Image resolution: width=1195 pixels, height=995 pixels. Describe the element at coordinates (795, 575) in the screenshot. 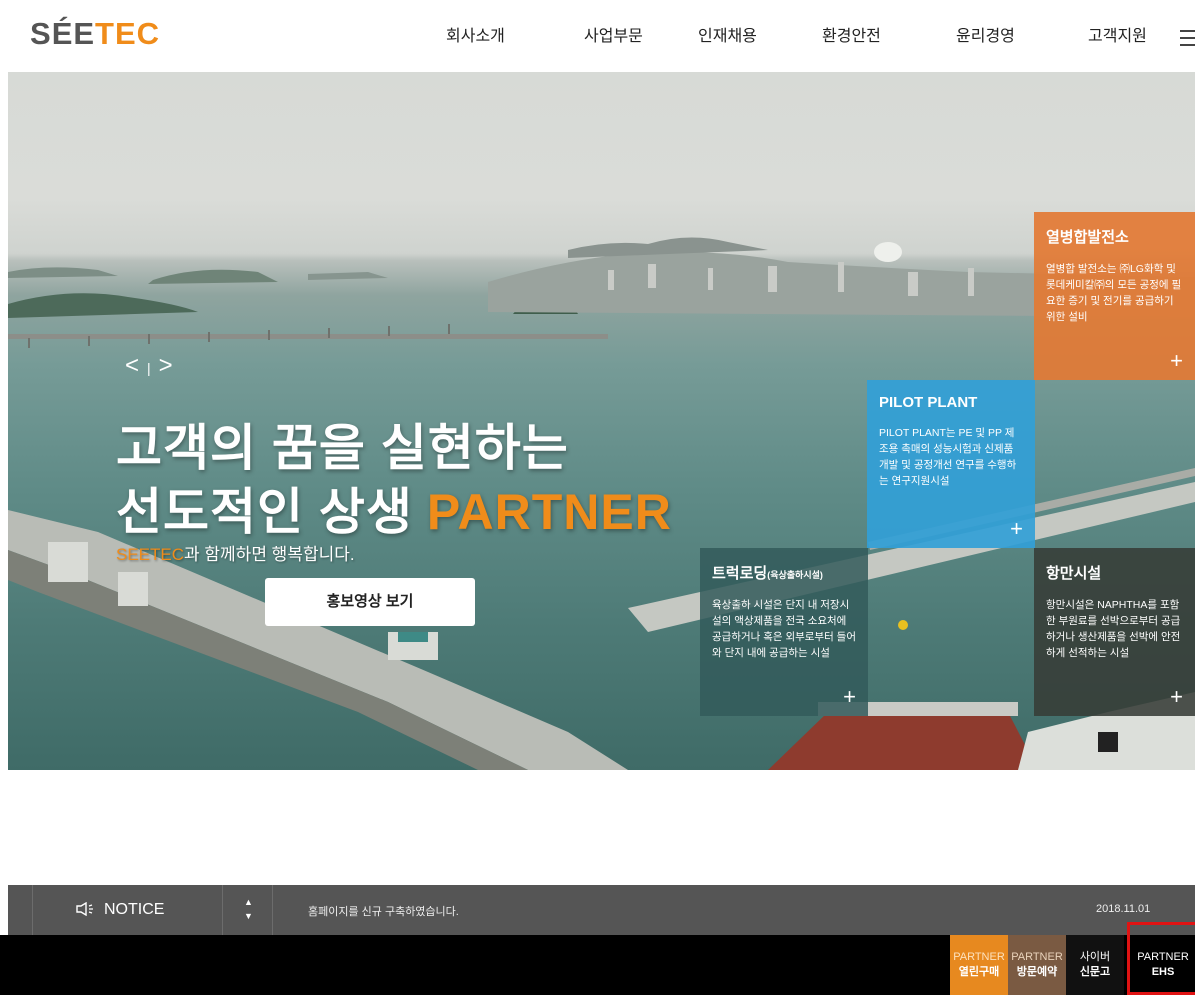

I see `truck-loading-title-sub: (육상출하시설)` at that location.